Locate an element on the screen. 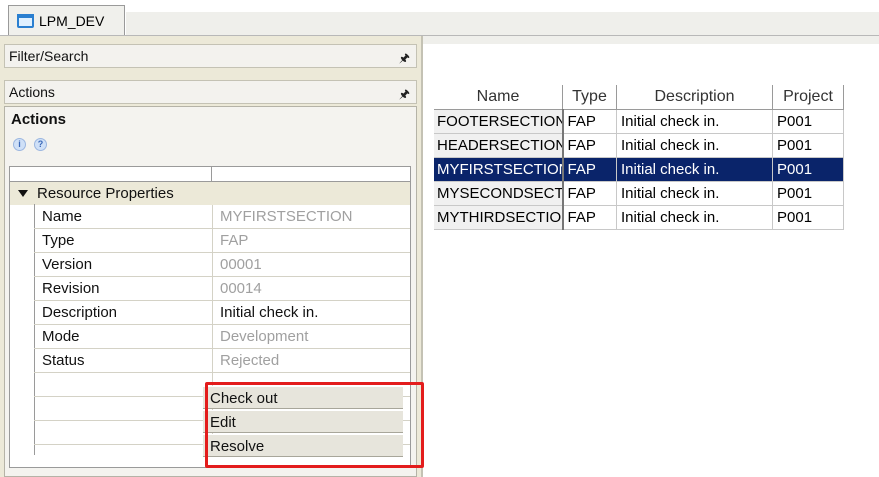 This screenshot has width=879, height=477. actions-title: Actions is located at coordinates (39, 119).